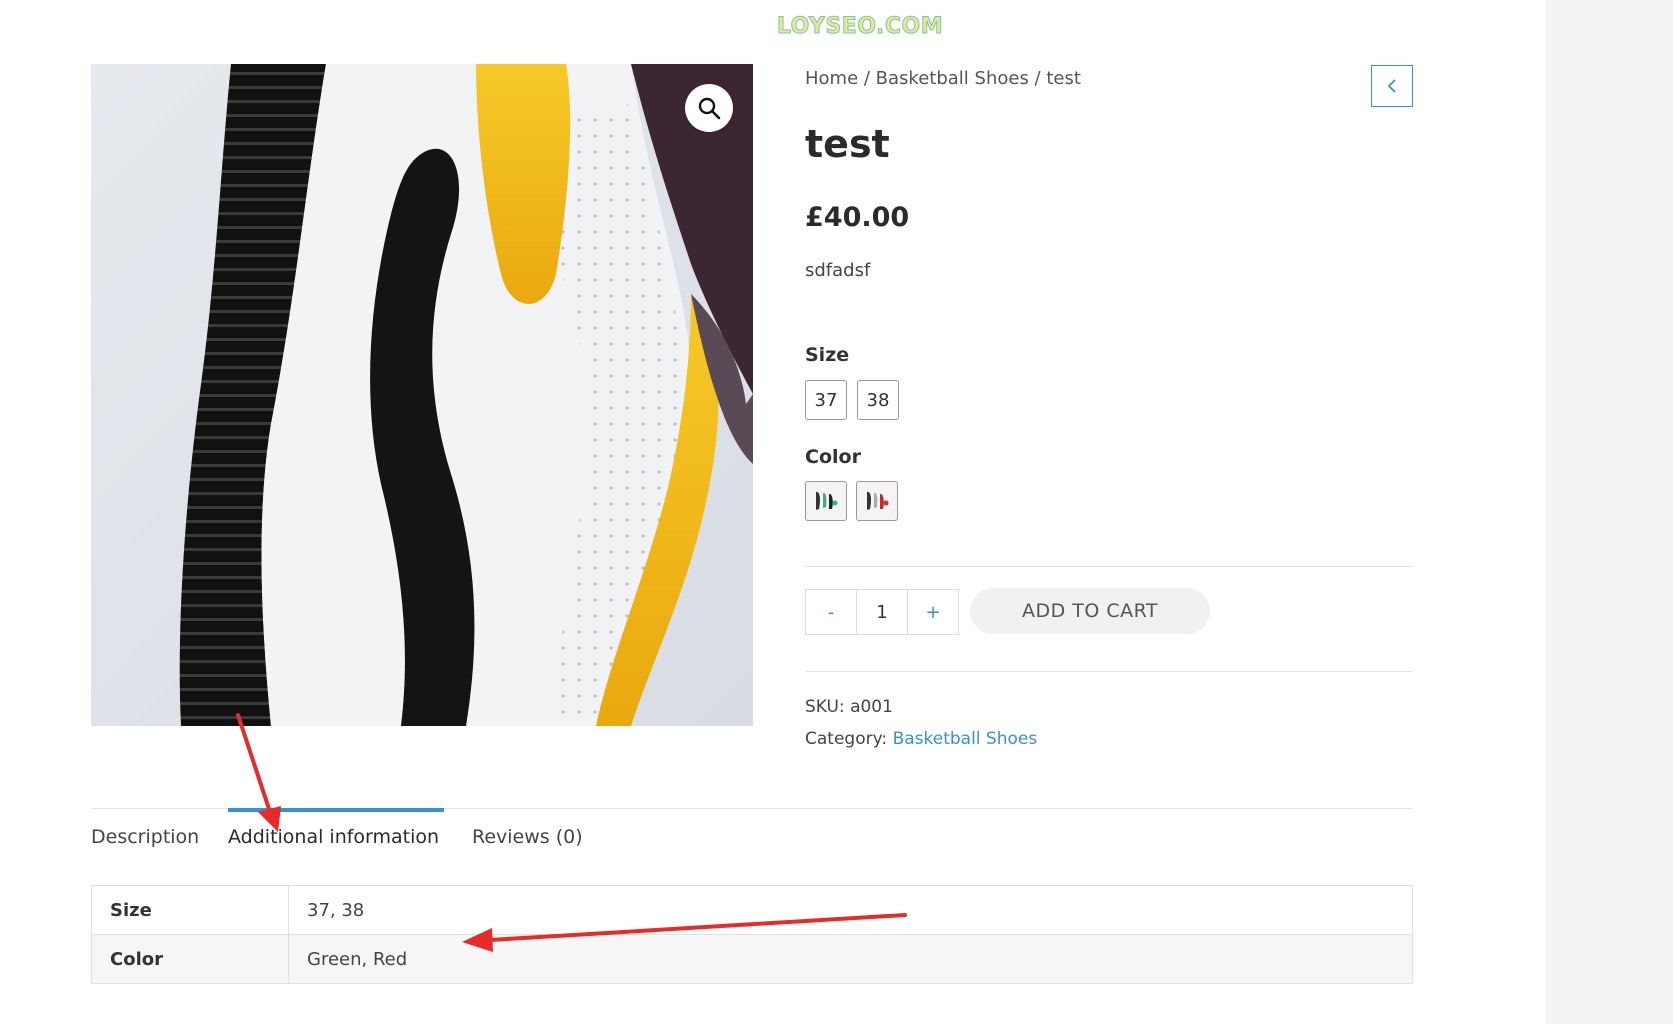 This screenshot has width=1673, height=1024. Describe the element at coordinates (1609, 512) in the screenshot. I see `browser-right-gutter` at that location.